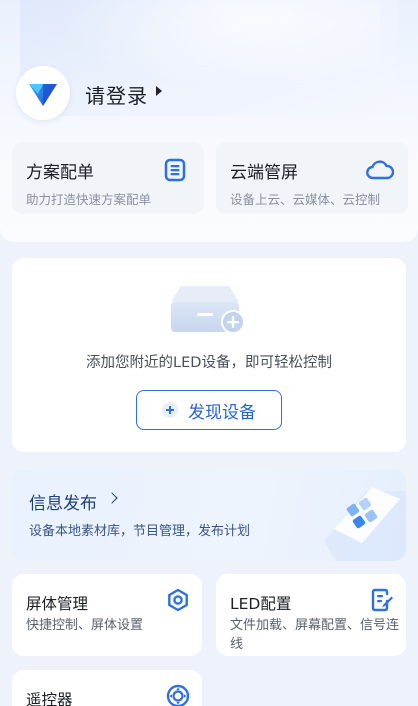  I want to click on app-logo-icon, so click(43, 95).